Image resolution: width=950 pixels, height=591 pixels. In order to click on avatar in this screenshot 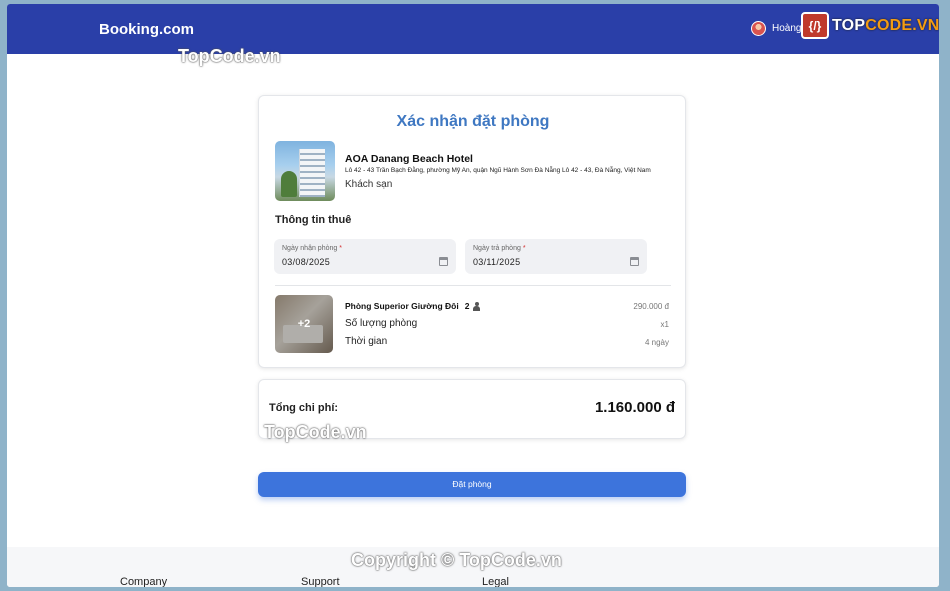, I will do `click(758, 28)`.